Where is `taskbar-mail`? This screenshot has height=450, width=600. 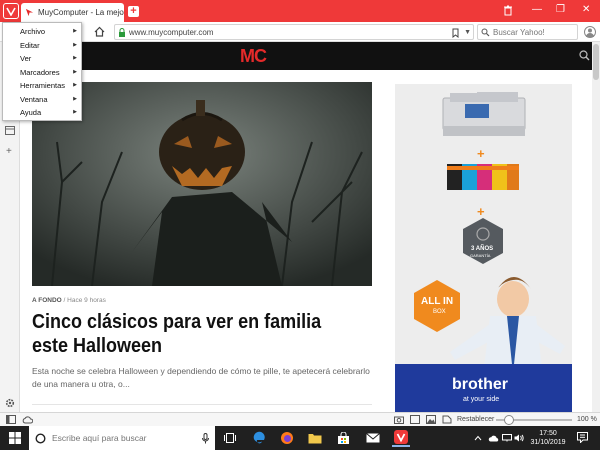
taskbar-mail is located at coordinates (373, 438).